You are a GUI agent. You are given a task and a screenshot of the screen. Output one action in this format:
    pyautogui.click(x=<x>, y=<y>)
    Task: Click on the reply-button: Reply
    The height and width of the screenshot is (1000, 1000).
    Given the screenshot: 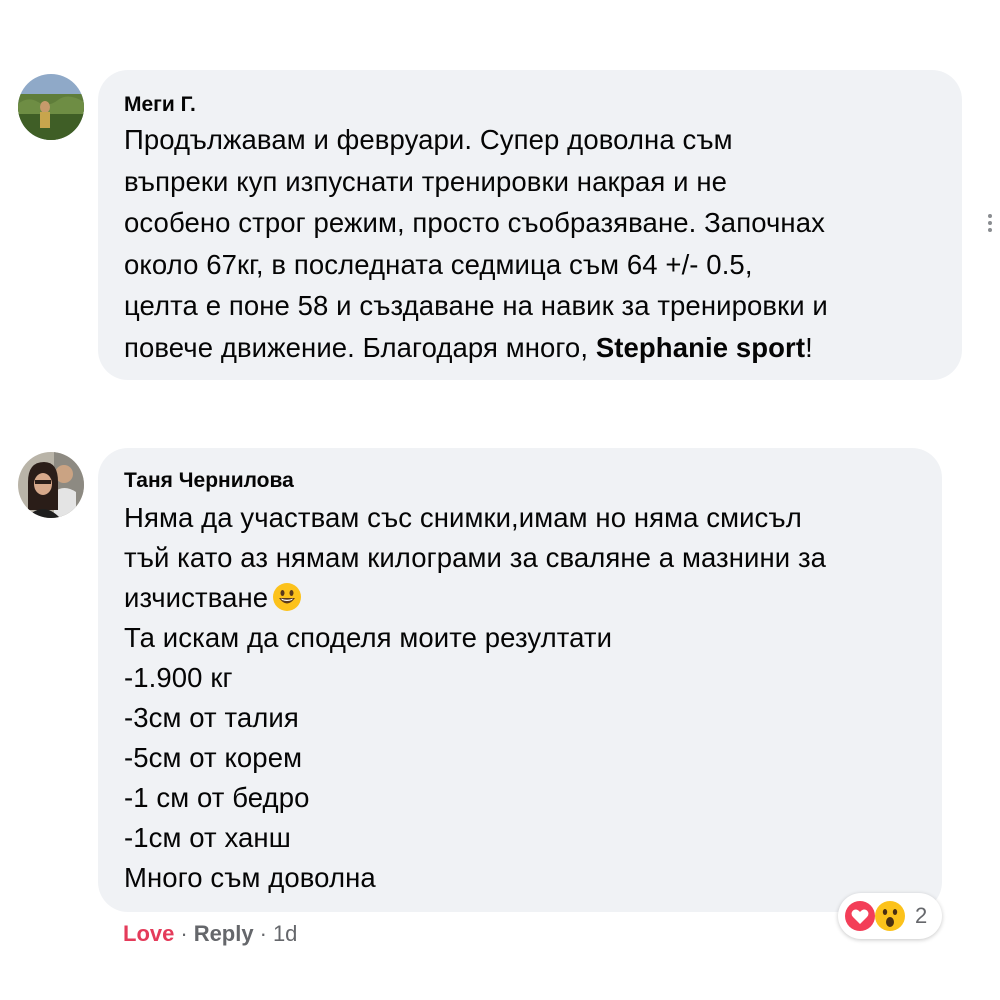 What is the action you would take?
    pyautogui.click(x=224, y=933)
    